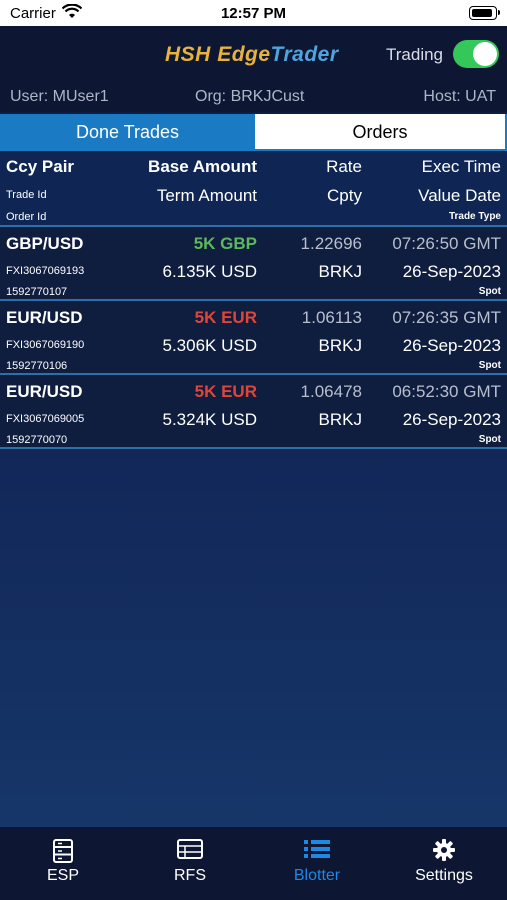 This screenshot has height=900, width=507. I want to click on header-rate: Rate, so click(344, 166).